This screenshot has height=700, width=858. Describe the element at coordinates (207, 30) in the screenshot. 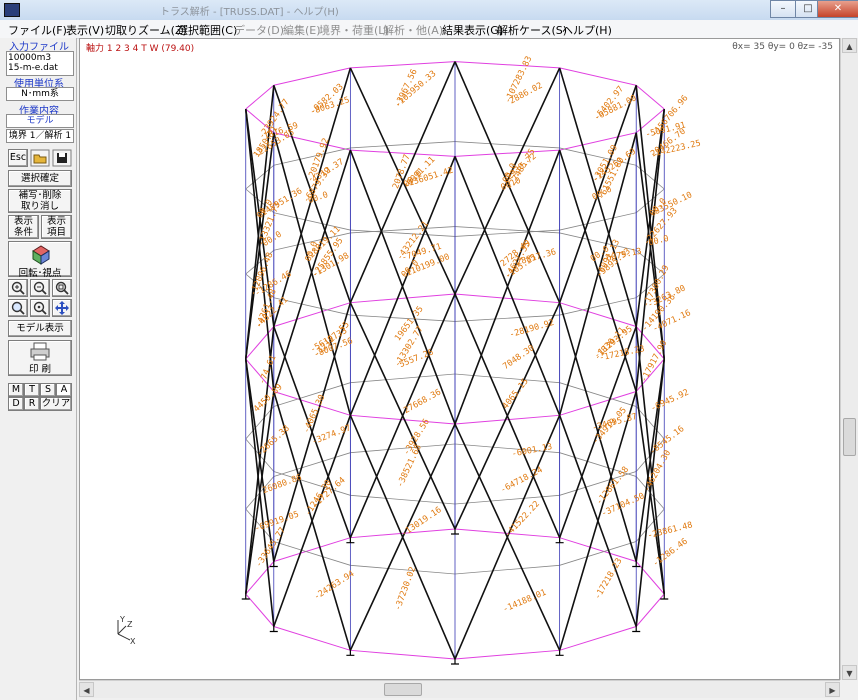

I see `menu-select: 選択範囲(C)` at that location.